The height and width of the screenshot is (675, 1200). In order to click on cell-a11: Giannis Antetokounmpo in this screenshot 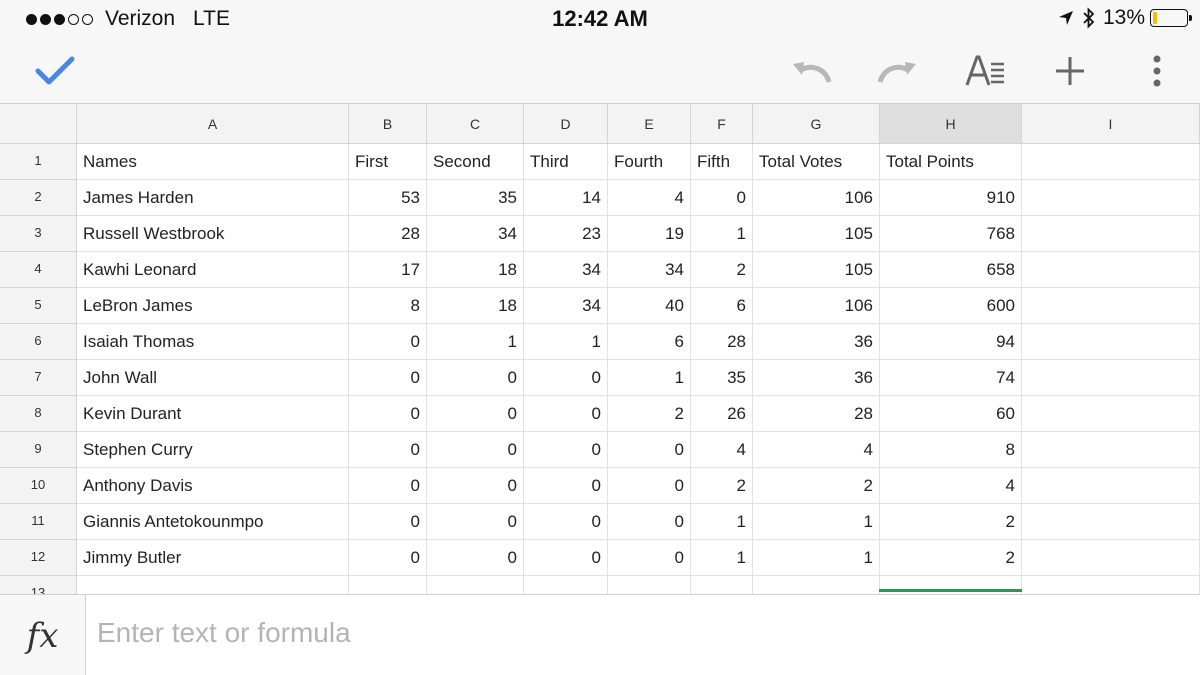, I will do `click(213, 522)`.